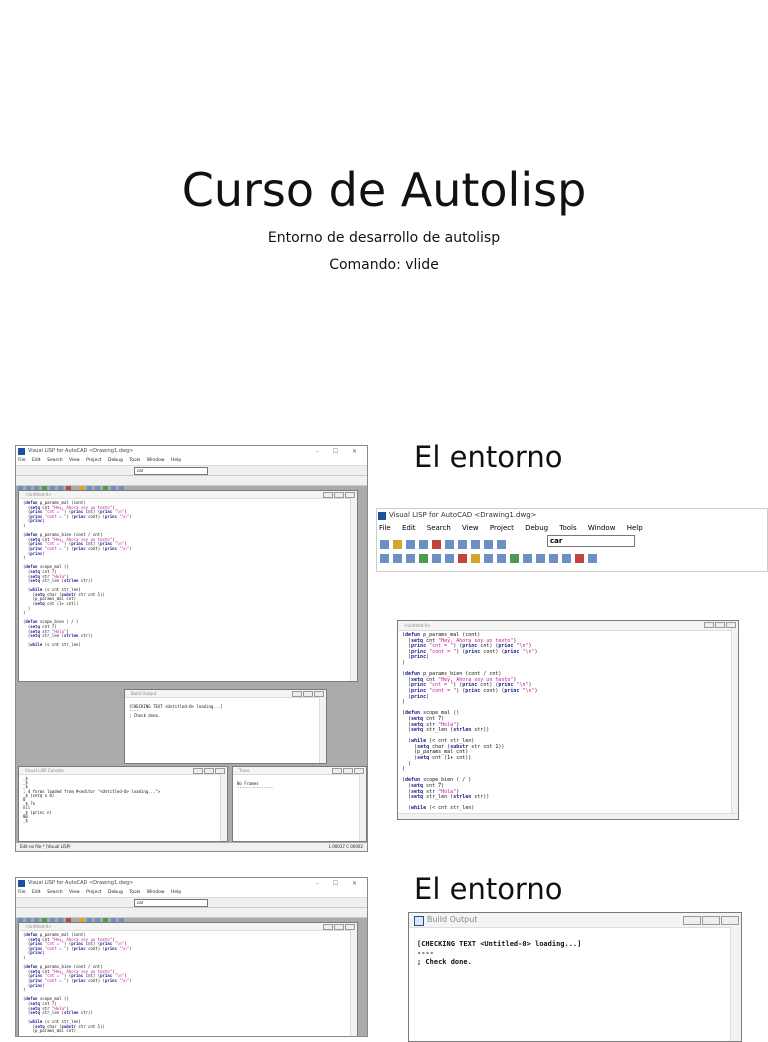 The height and width of the screenshot is (1042, 768). What do you see at coordinates (579, 558) in the screenshot?
I see `symbol-icon` at bounding box center [579, 558].